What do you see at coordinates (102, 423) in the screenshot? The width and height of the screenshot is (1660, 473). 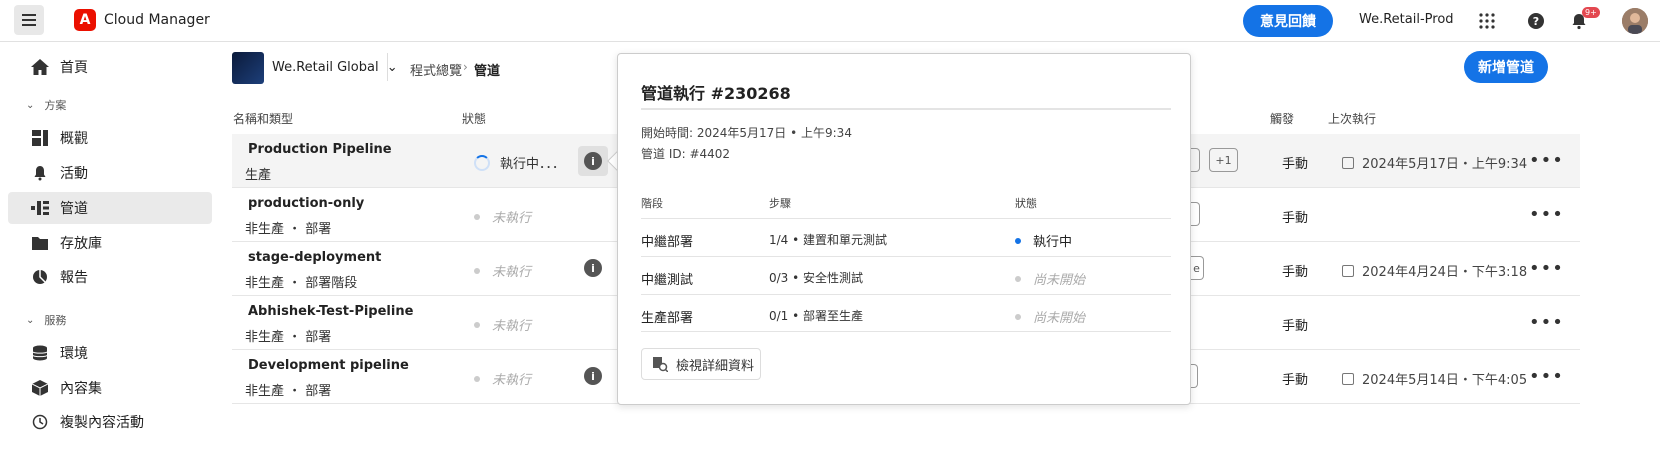 I see `sidebar-item-label: 複製內容活動` at bounding box center [102, 423].